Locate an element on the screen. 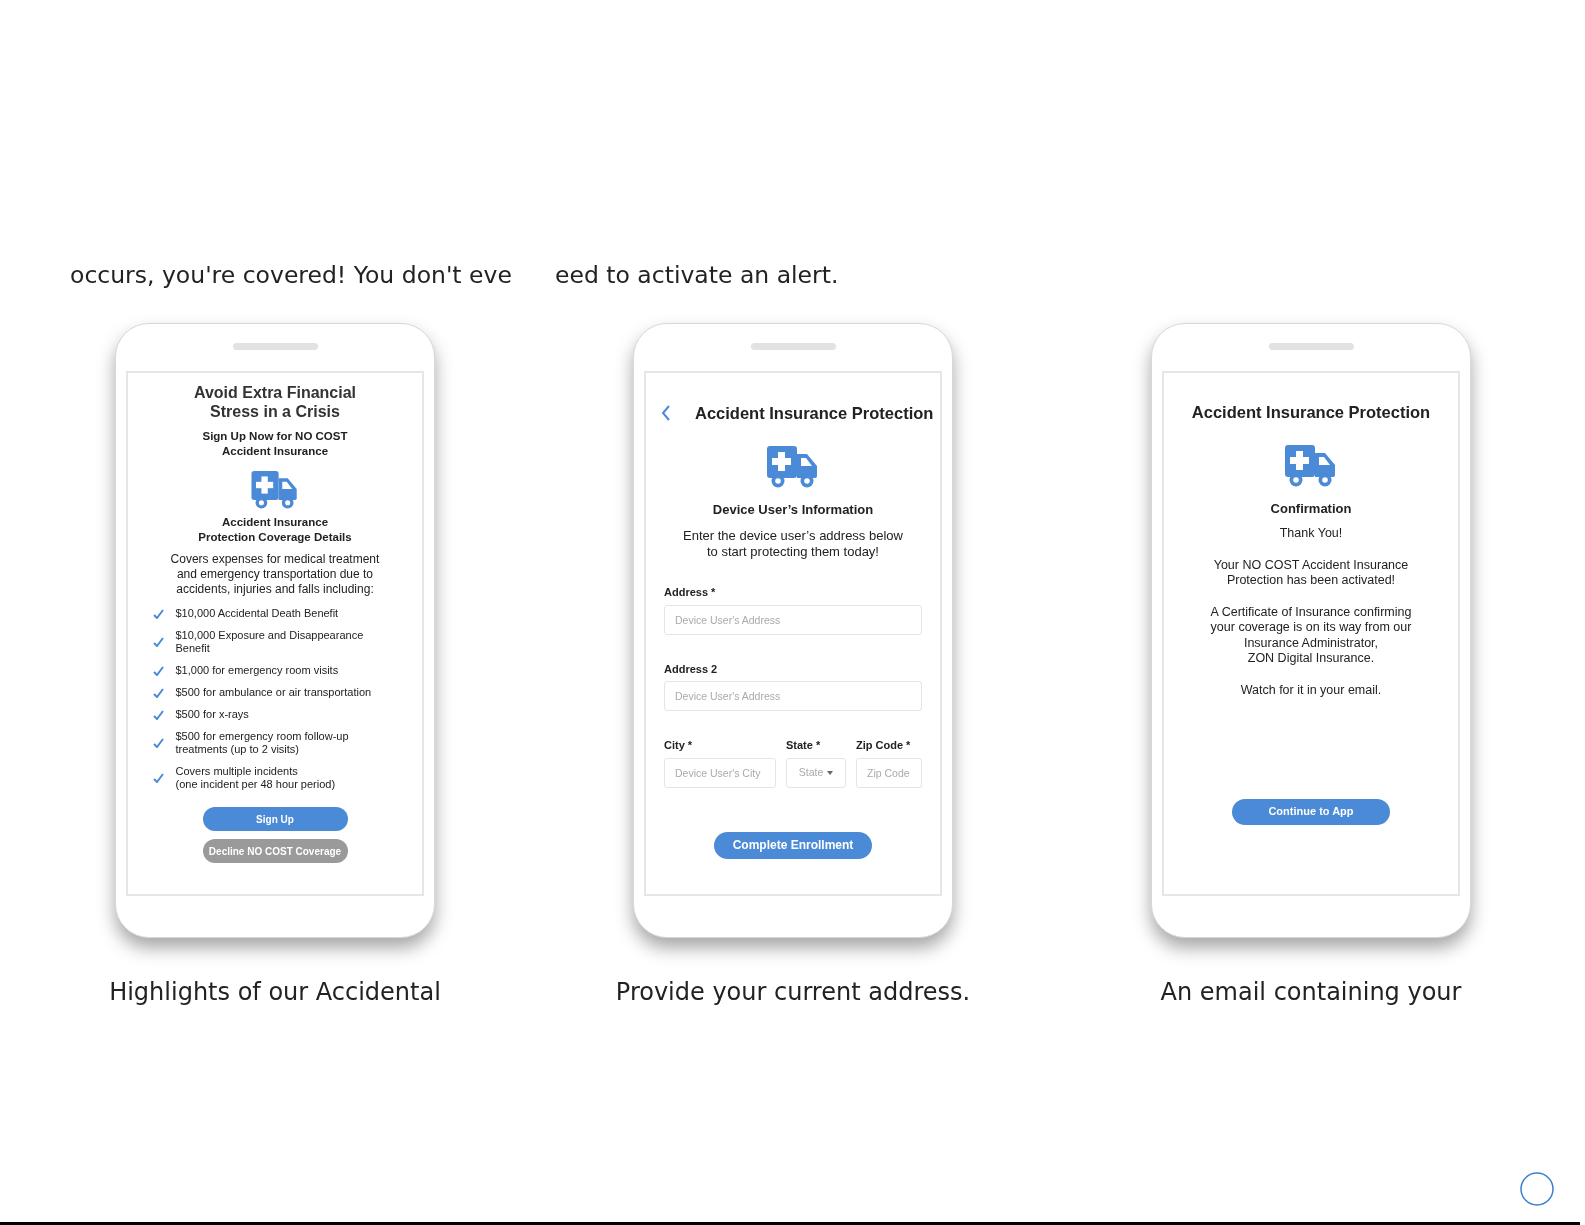 The image size is (1585, 1225). message-text: Watch for it in your email. is located at coordinates (1311, 690).